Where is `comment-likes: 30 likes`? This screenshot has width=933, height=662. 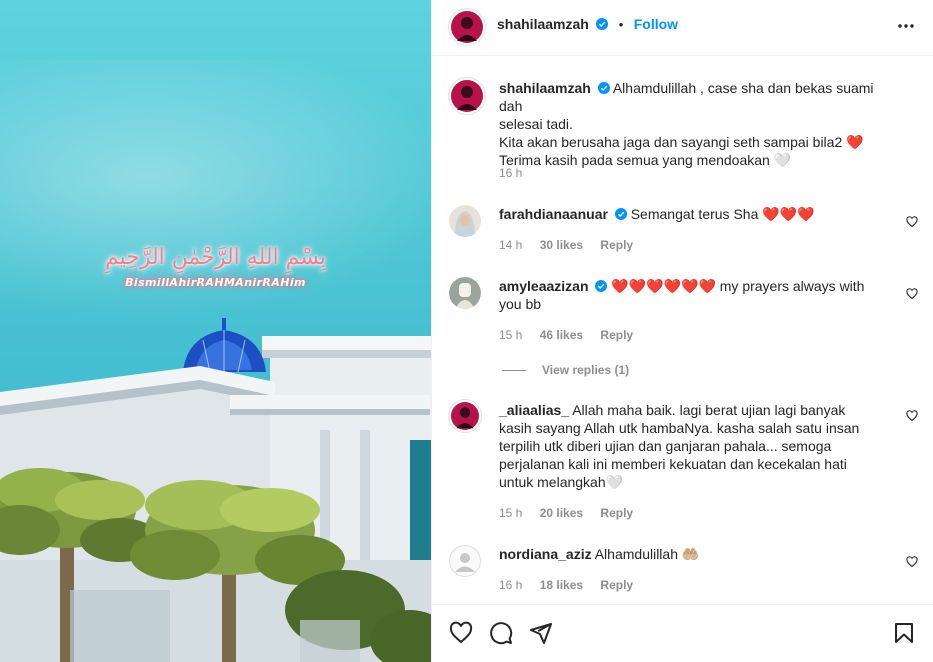
comment-likes: 30 likes is located at coordinates (561, 245).